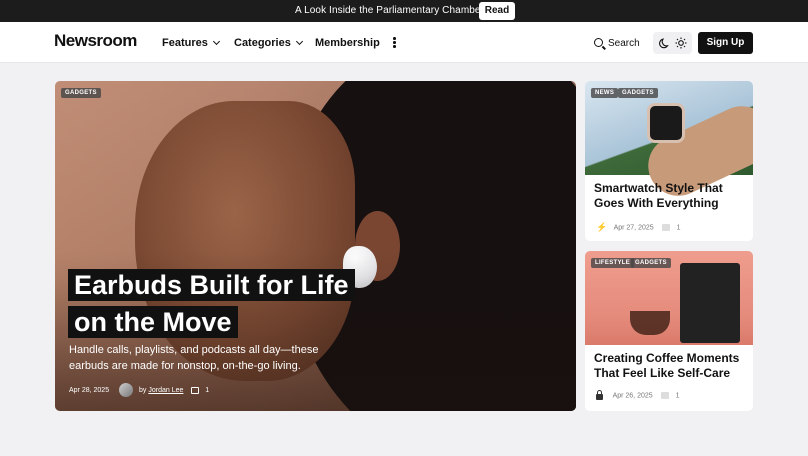 The image size is (808, 456). I want to click on category-badge-lifestyle: LIFESTYLE, so click(613, 263).